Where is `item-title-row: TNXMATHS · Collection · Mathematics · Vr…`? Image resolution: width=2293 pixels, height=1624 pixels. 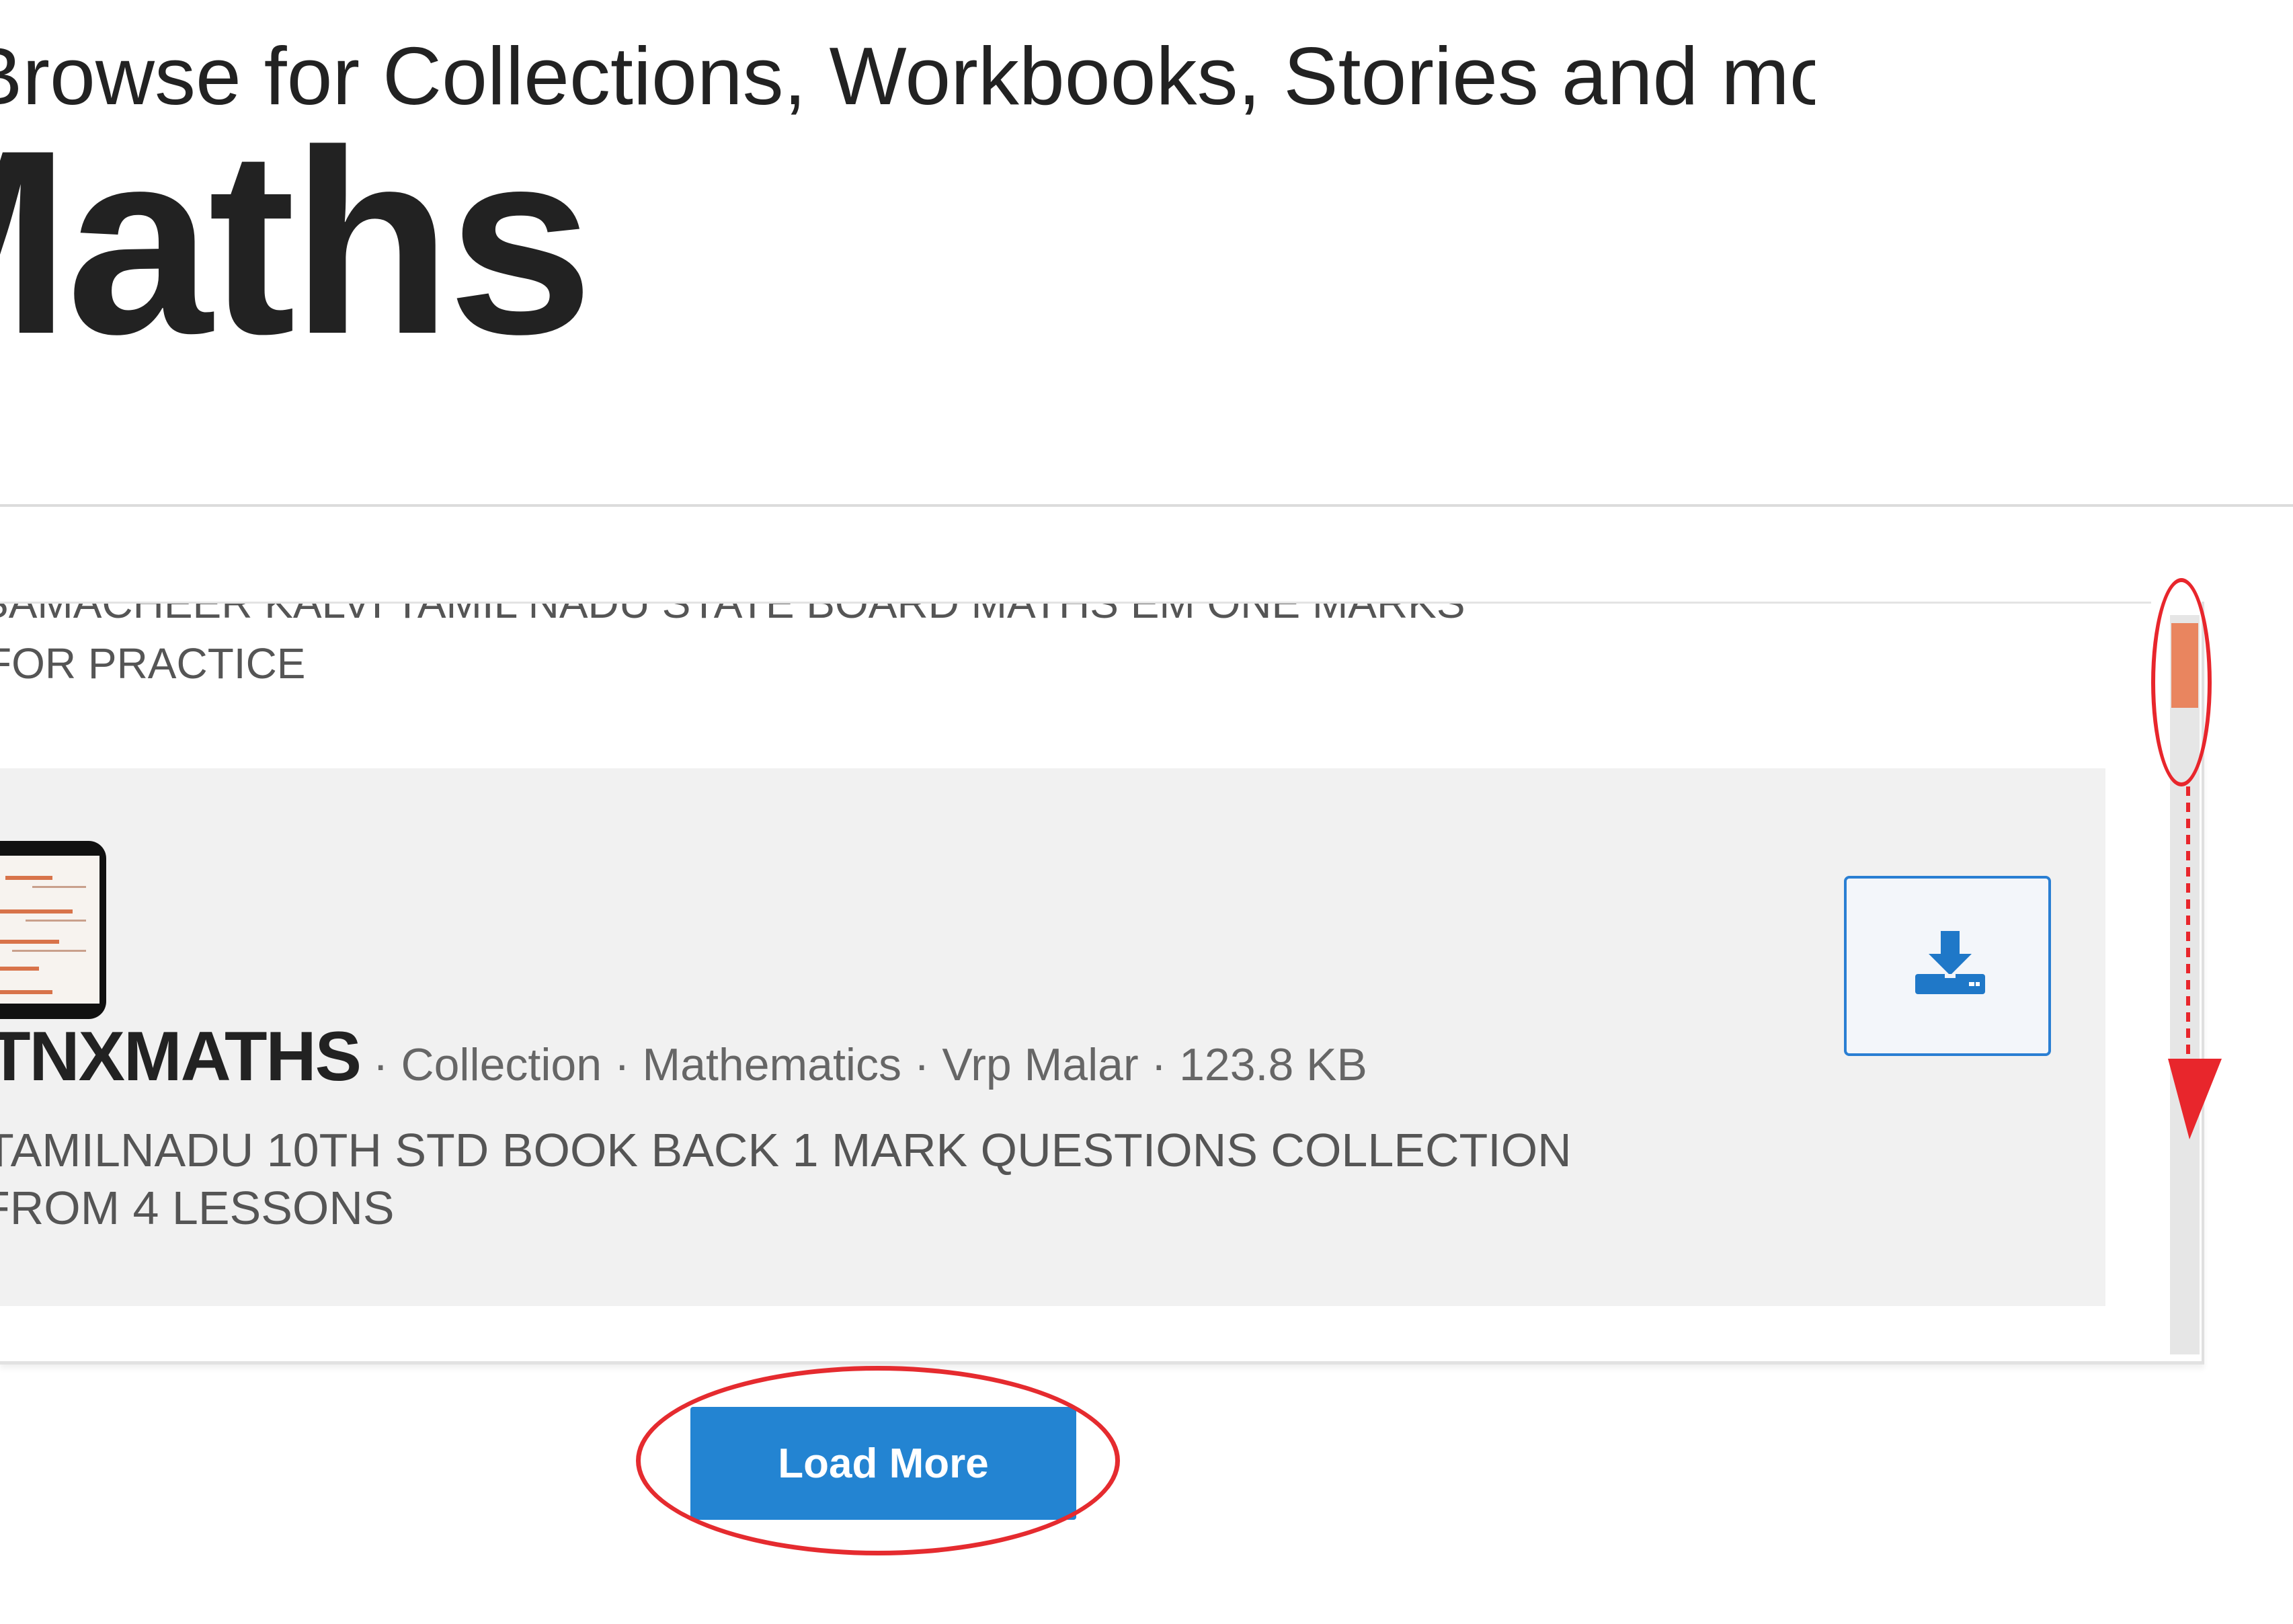
item-title-row: TNXMATHS · Collection · Mathematics · Vr… is located at coordinates (840, 1057).